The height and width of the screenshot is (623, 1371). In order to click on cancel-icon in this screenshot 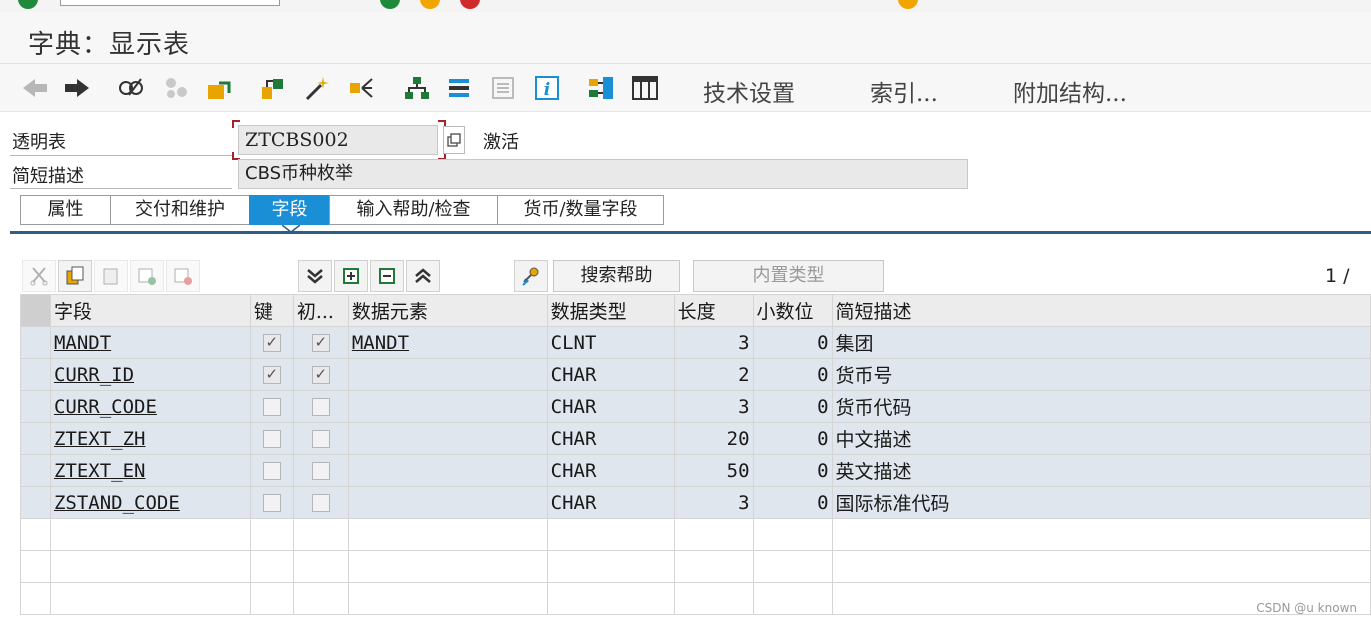, I will do `click(470, 4)`.